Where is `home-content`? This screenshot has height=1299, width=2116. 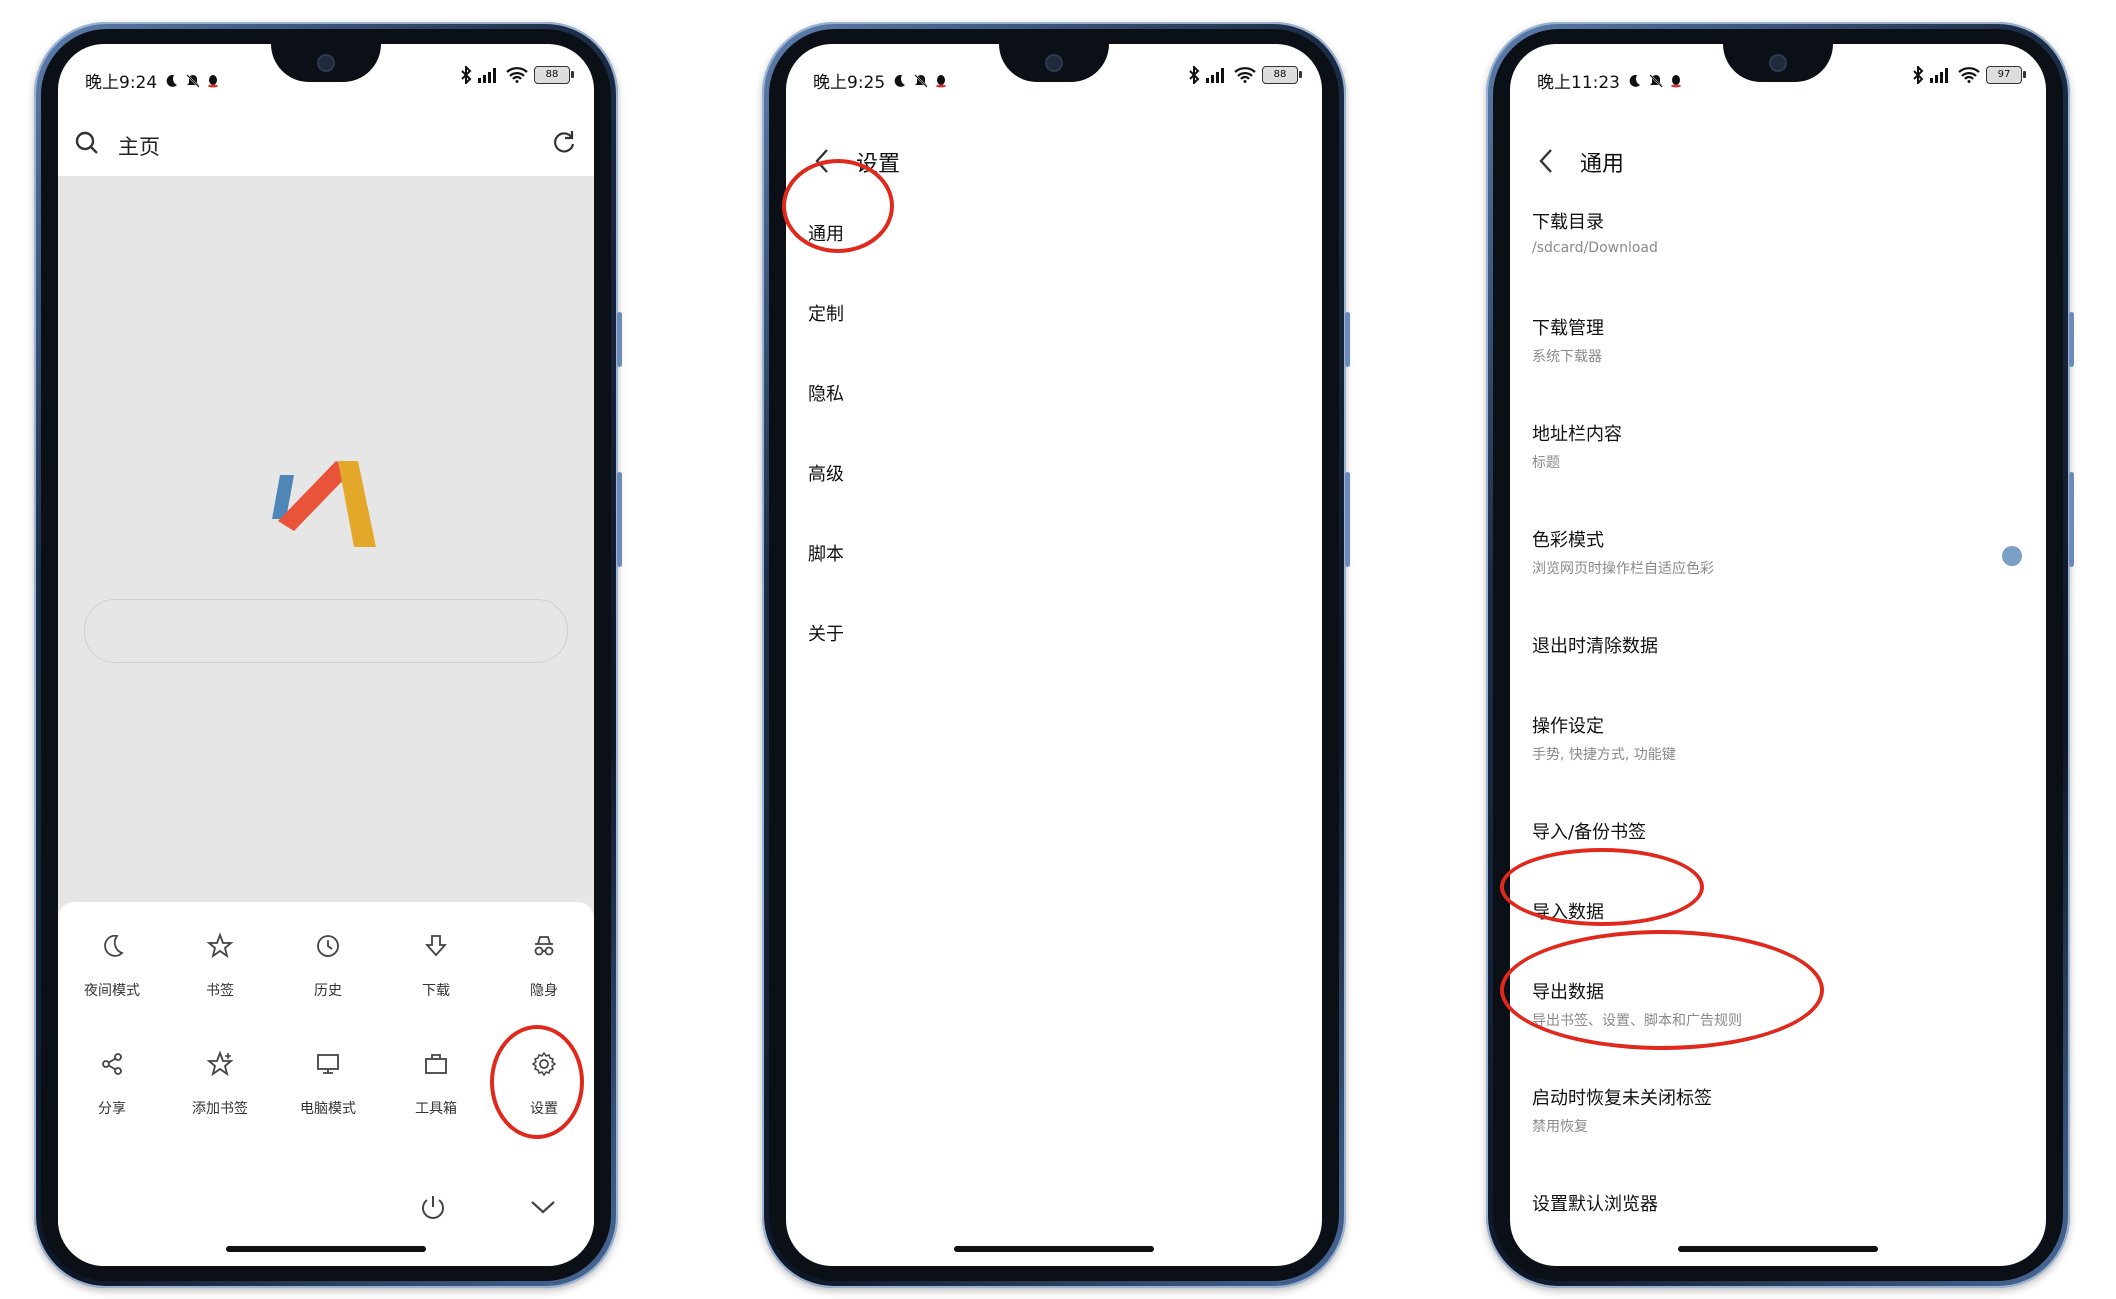
home-content is located at coordinates (326, 556).